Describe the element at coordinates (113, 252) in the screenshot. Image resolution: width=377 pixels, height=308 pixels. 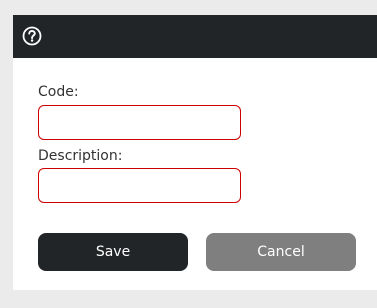
I see `save-button: Save` at that location.